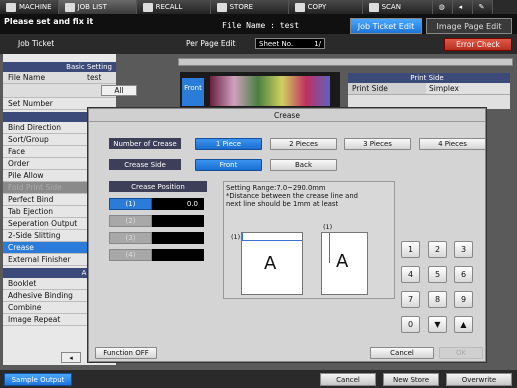 The width and height of the screenshot is (517, 388). I want to click on note-line-1: *Distance between the crease line and, so click(292, 196).